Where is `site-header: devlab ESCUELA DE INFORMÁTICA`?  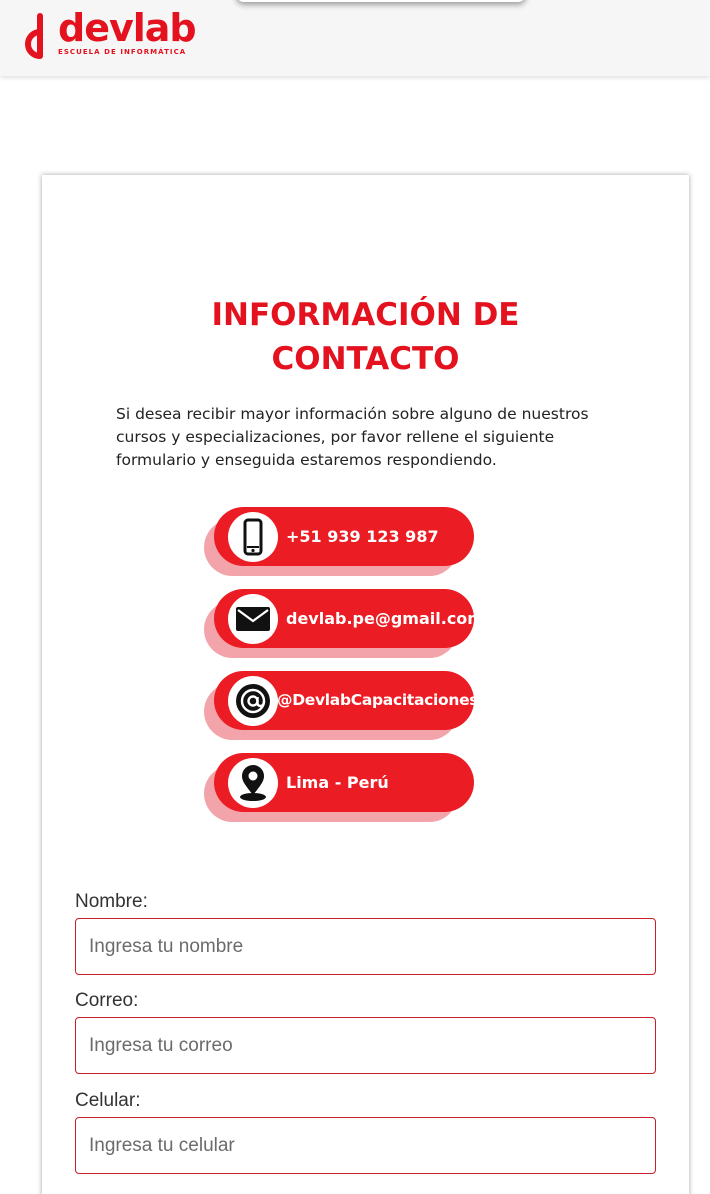 site-header: devlab ESCUELA DE INFORMÁTICA is located at coordinates (355, 38).